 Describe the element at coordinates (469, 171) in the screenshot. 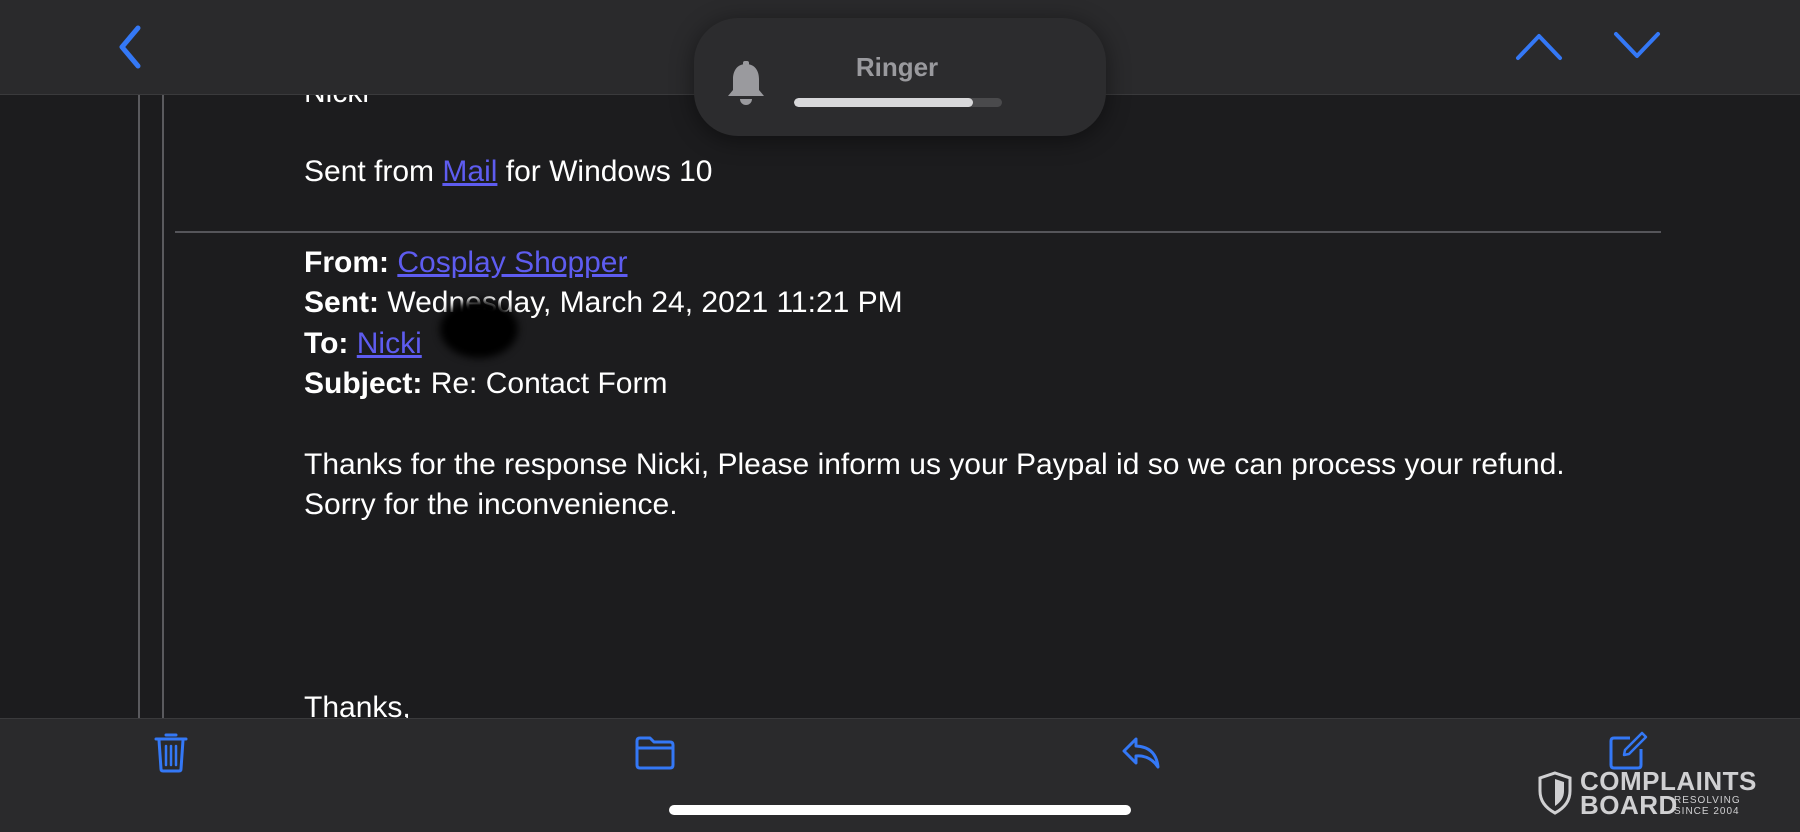

I see `mail-link: Mail` at that location.